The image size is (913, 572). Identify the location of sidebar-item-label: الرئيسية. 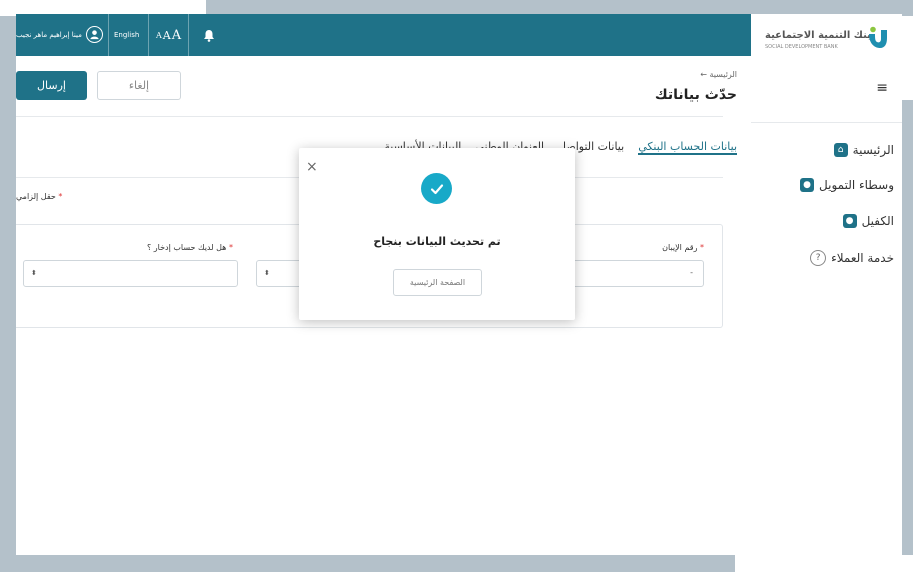
(873, 150).